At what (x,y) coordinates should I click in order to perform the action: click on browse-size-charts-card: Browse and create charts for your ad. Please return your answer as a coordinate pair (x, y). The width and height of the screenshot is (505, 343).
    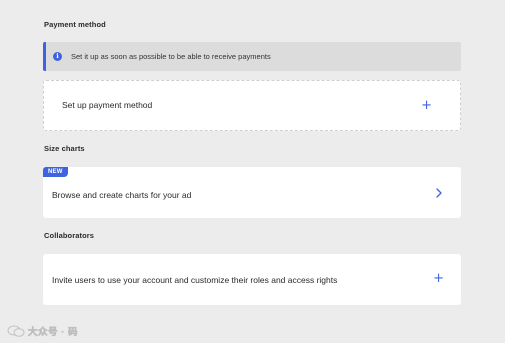
    Looking at the image, I should click on (252, 192).